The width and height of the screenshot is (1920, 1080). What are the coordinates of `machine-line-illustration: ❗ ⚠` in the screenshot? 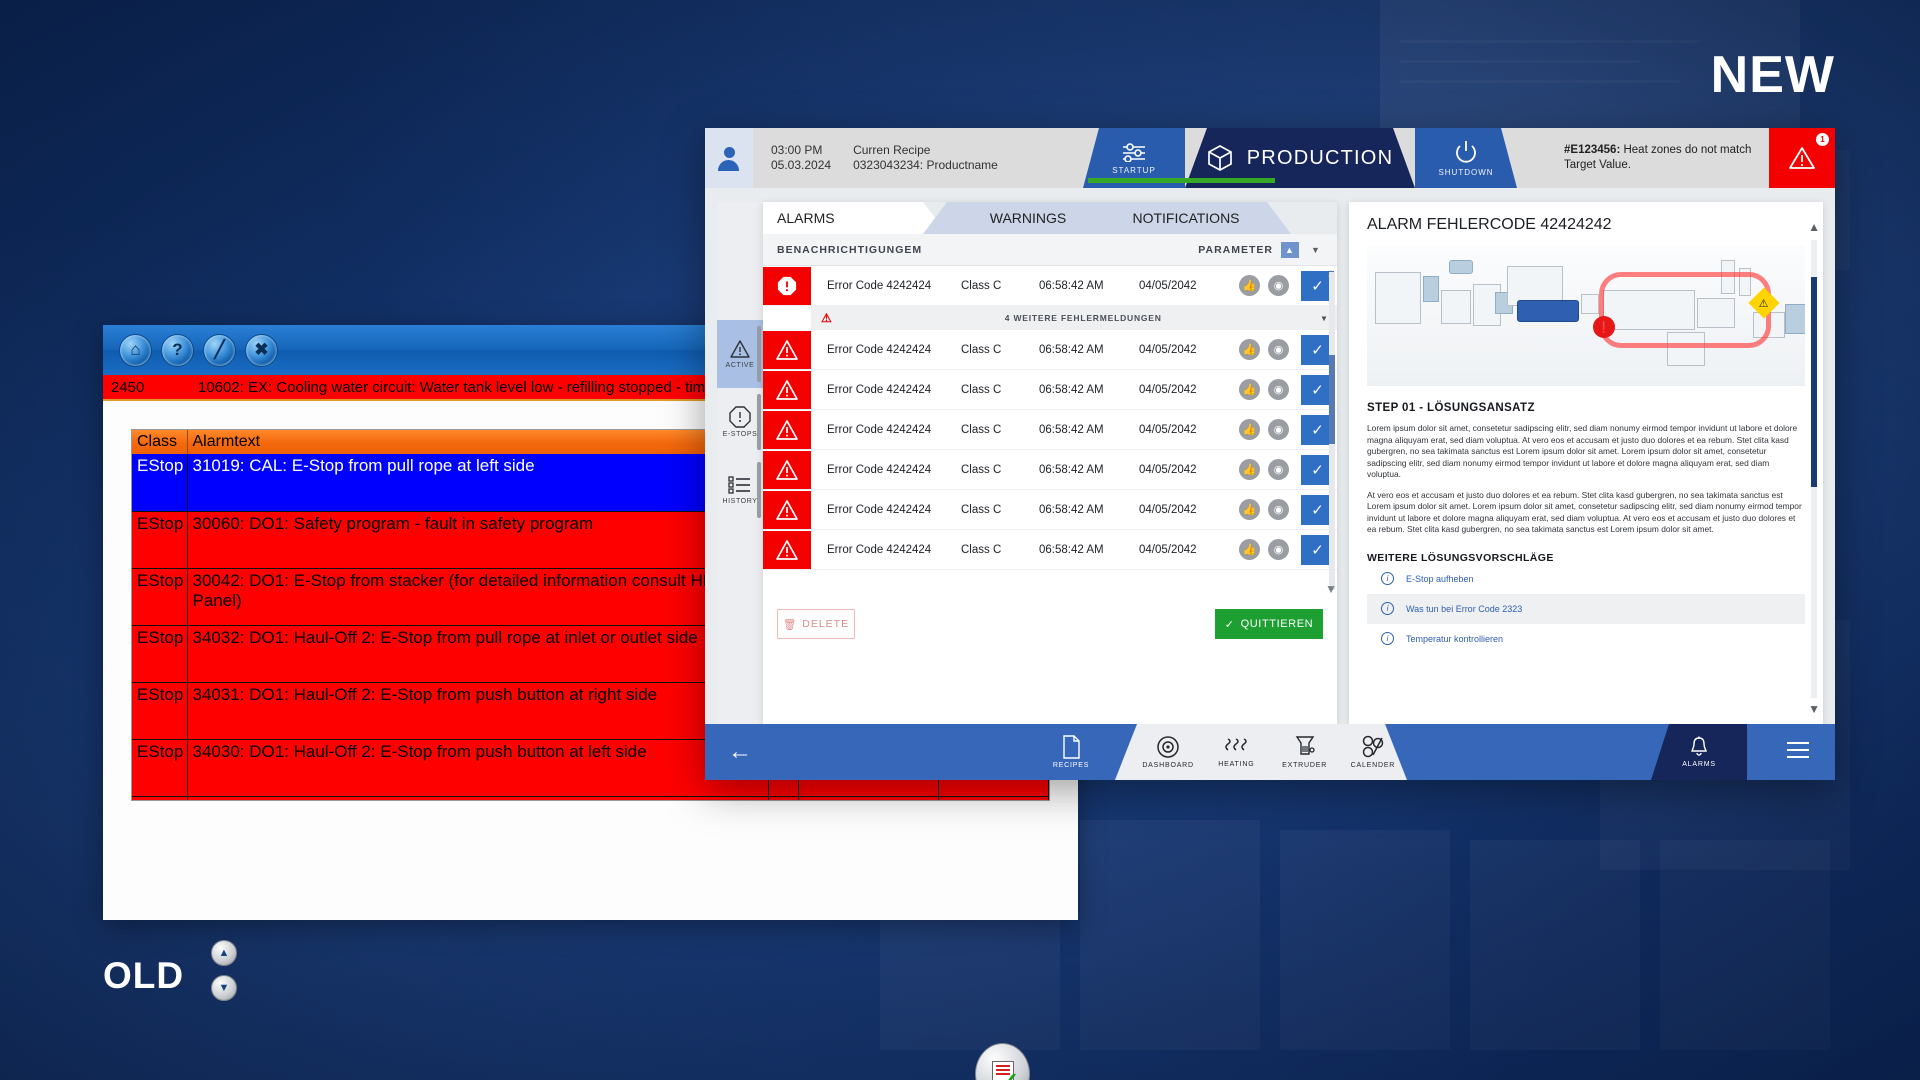 It's located at (1586, 316).